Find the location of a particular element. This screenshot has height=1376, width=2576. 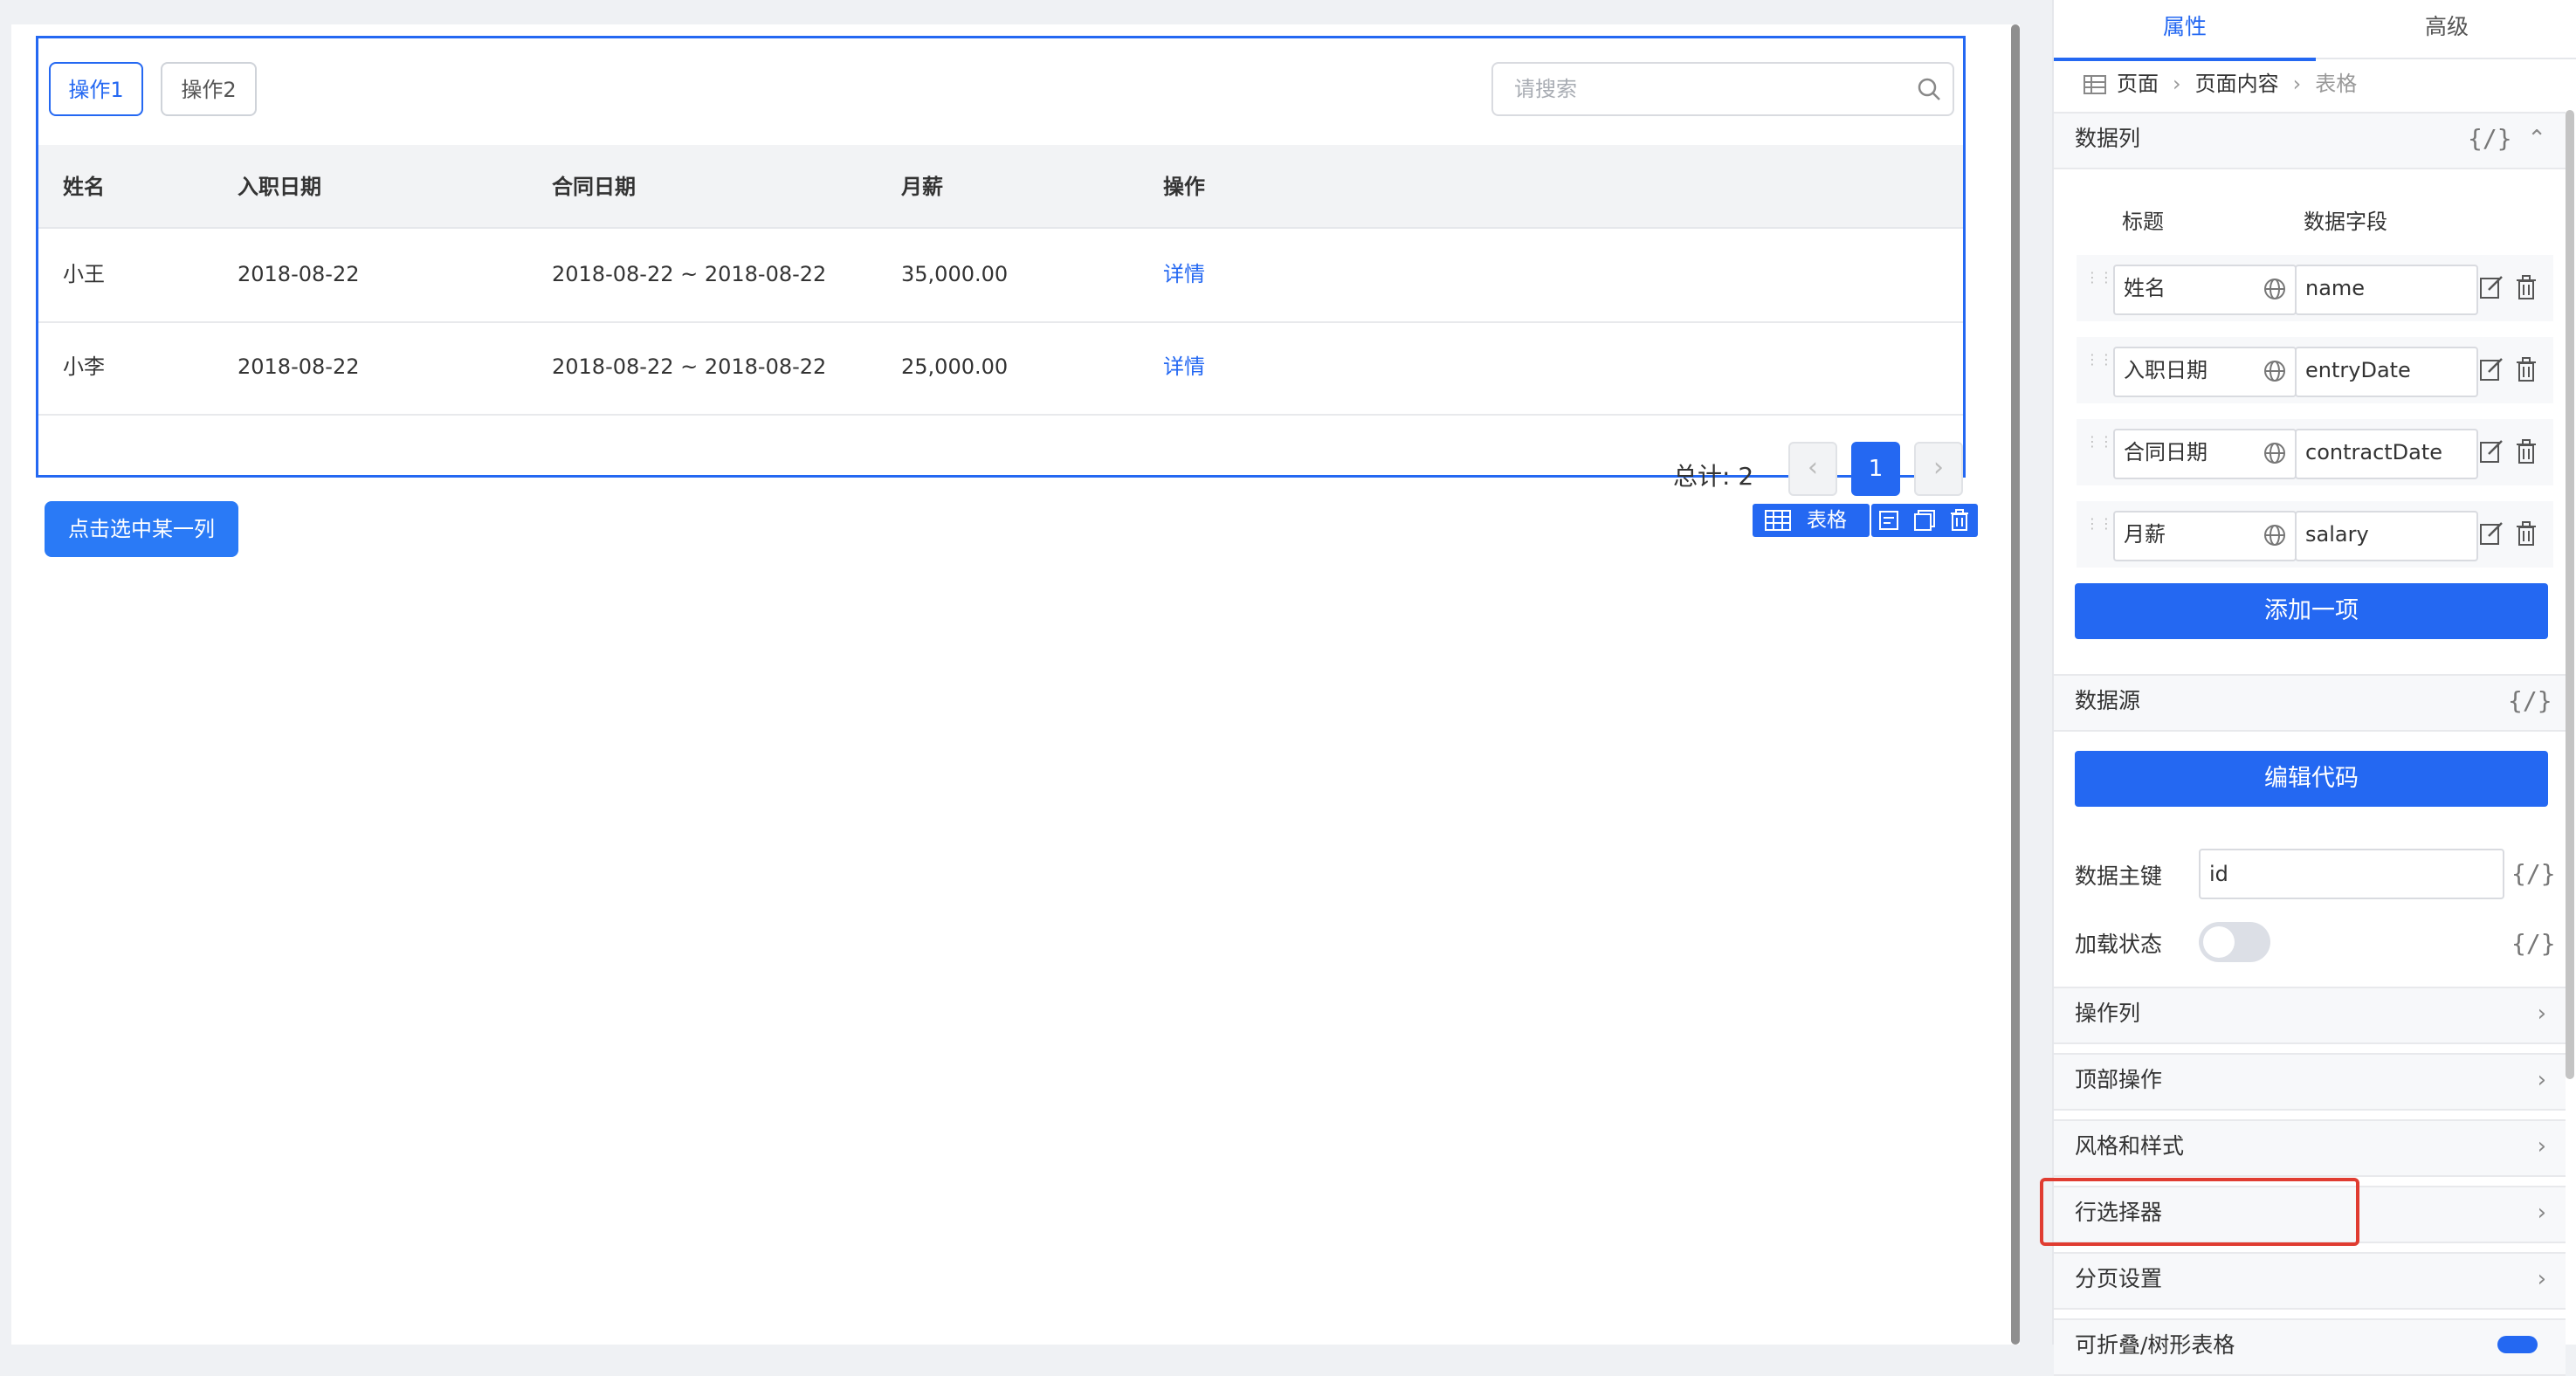

tree-table-toggle is located at coordinates (2517, 1344).